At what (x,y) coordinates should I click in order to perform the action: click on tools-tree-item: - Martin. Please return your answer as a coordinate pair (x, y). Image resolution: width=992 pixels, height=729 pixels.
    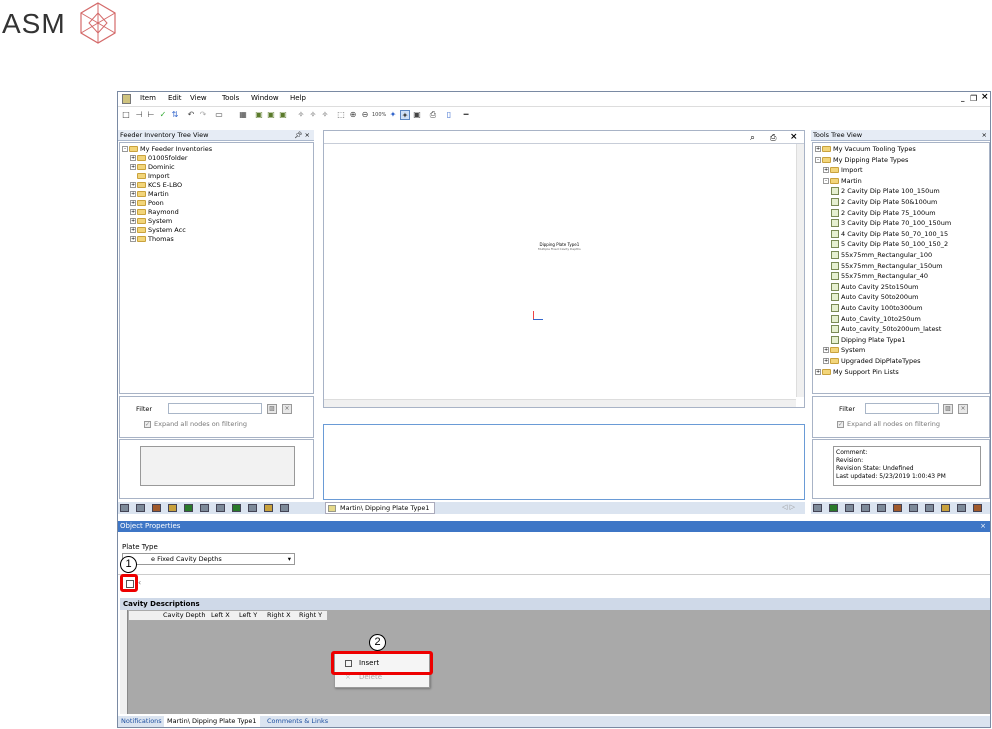
    Looking at the image, I should click on (842, 181).